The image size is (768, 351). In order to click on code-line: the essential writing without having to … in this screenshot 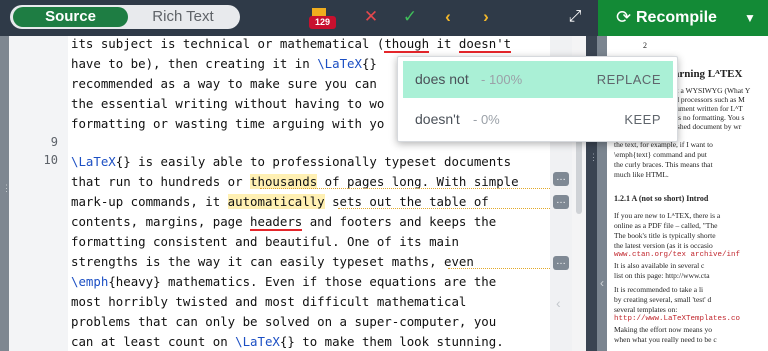, I will do `click(228, 103)`.